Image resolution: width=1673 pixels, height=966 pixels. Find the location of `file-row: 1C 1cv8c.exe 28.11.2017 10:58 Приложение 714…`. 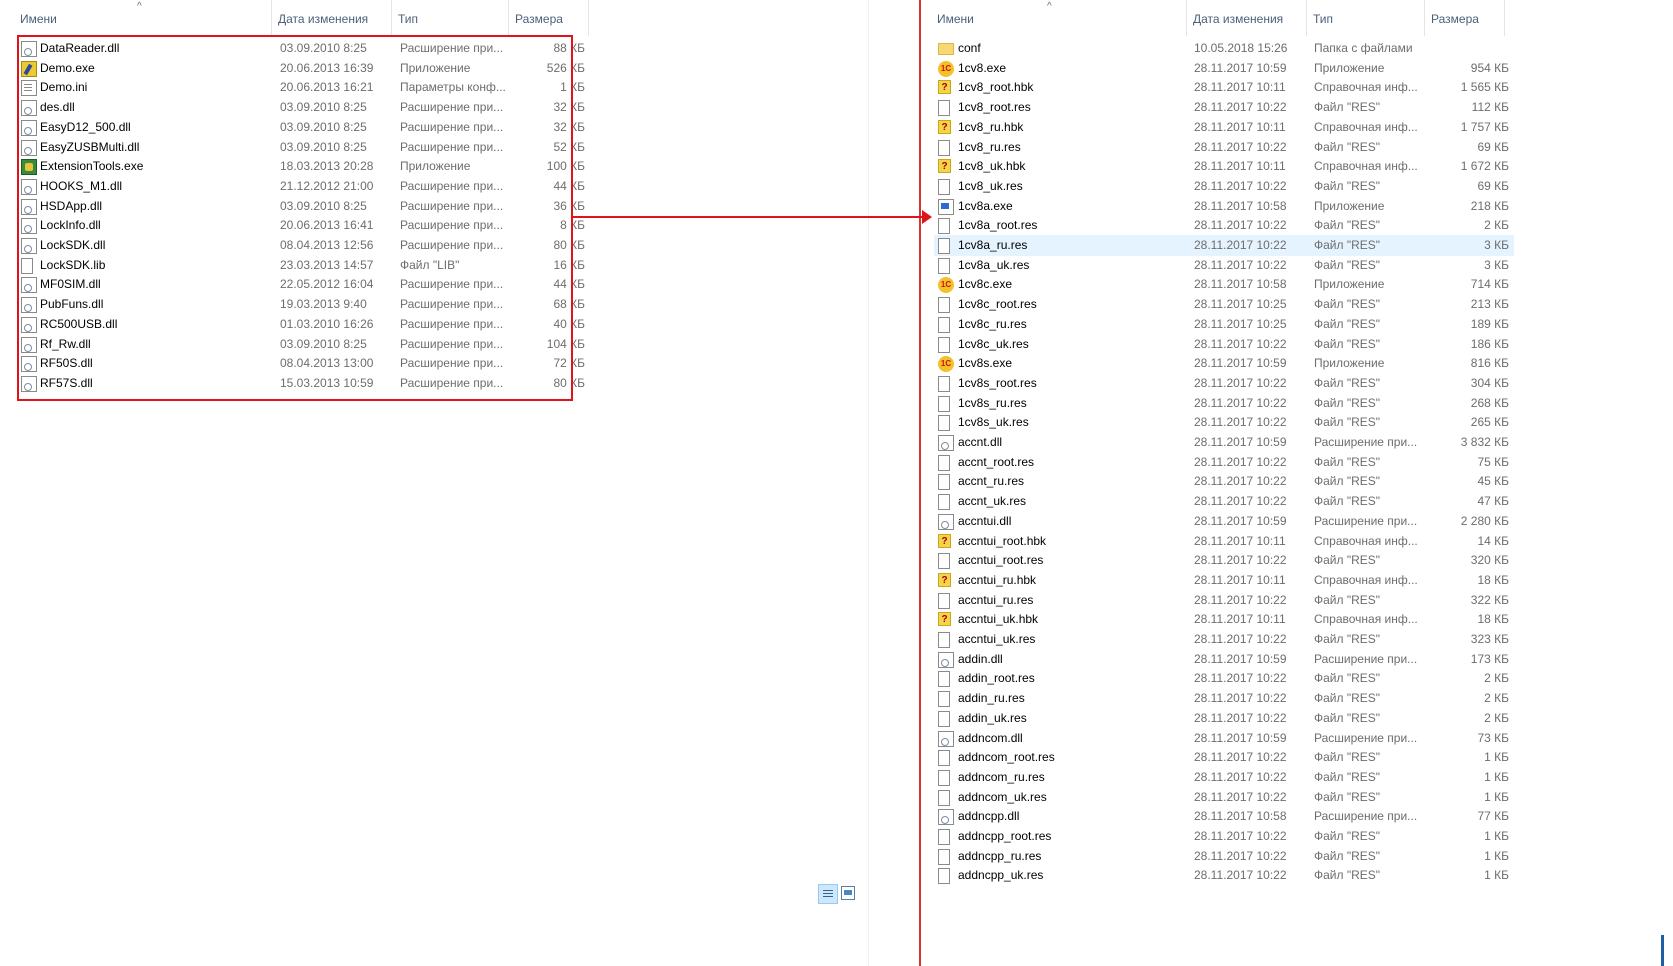

file-row: 1C 1cv8c.exe 28.11.2017 10:58 Приложение 714… is located at coordinates (1298, 284).